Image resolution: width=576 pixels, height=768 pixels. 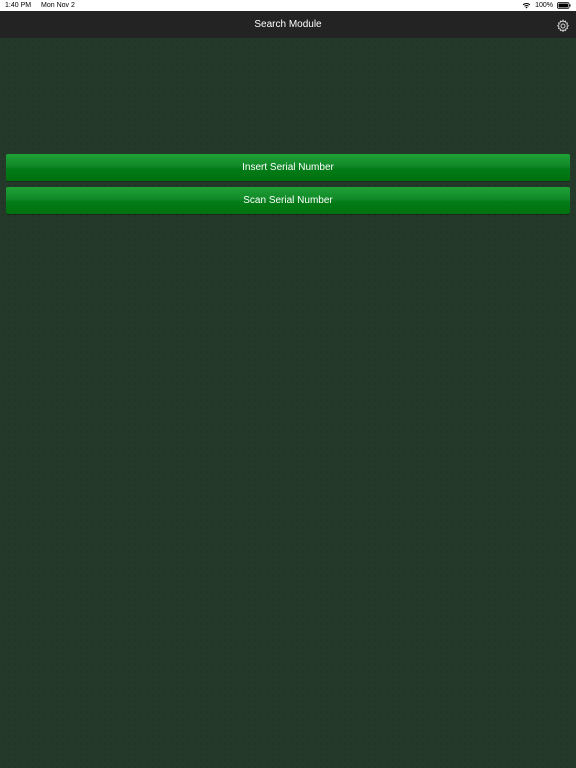 I want to click on status-date: Mon Nov 2, so click(x=58, y=5).